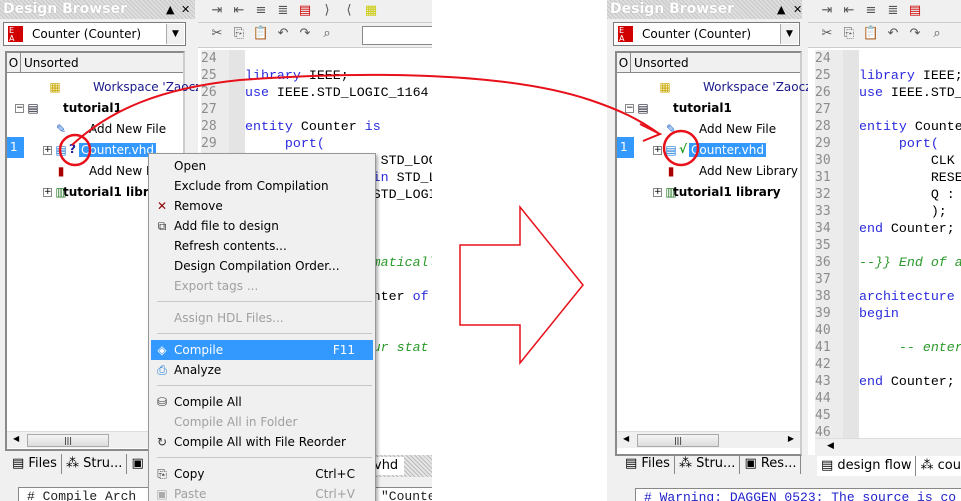 The height and width of the screenshot is (501, 961). I want to click on curved-arrow-line, so click(365, 109).